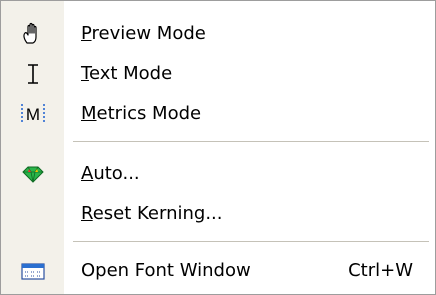 The width and height of the screenshot is (436, 295). Describe the element at coordinates (143, 33) in the screenshot. I see `menu-item-label: Preview Mode` at that location.